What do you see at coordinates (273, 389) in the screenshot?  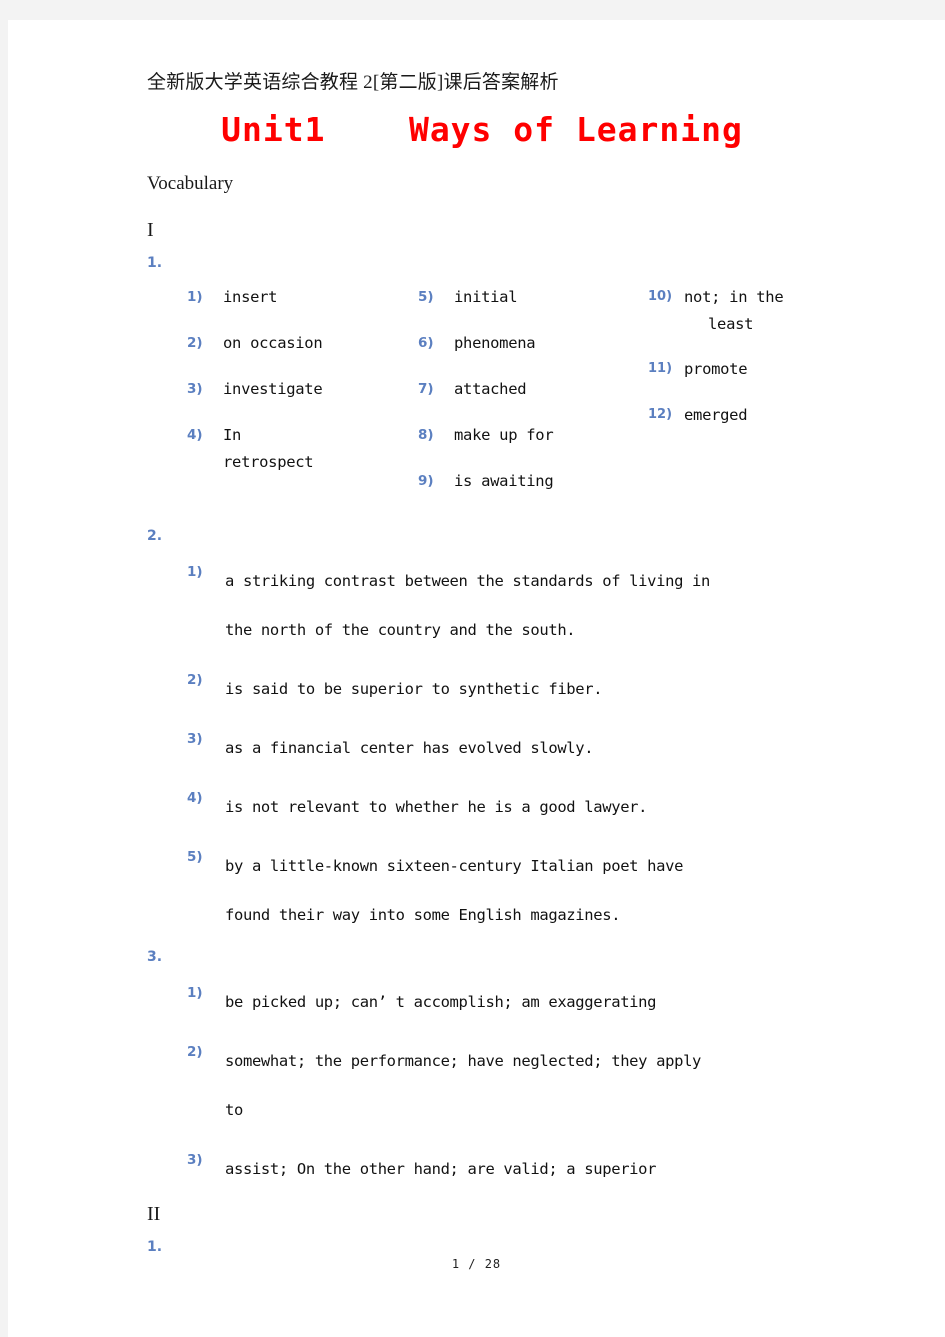 I see `list-item-text: investigate` at bounding box center [273, 389].